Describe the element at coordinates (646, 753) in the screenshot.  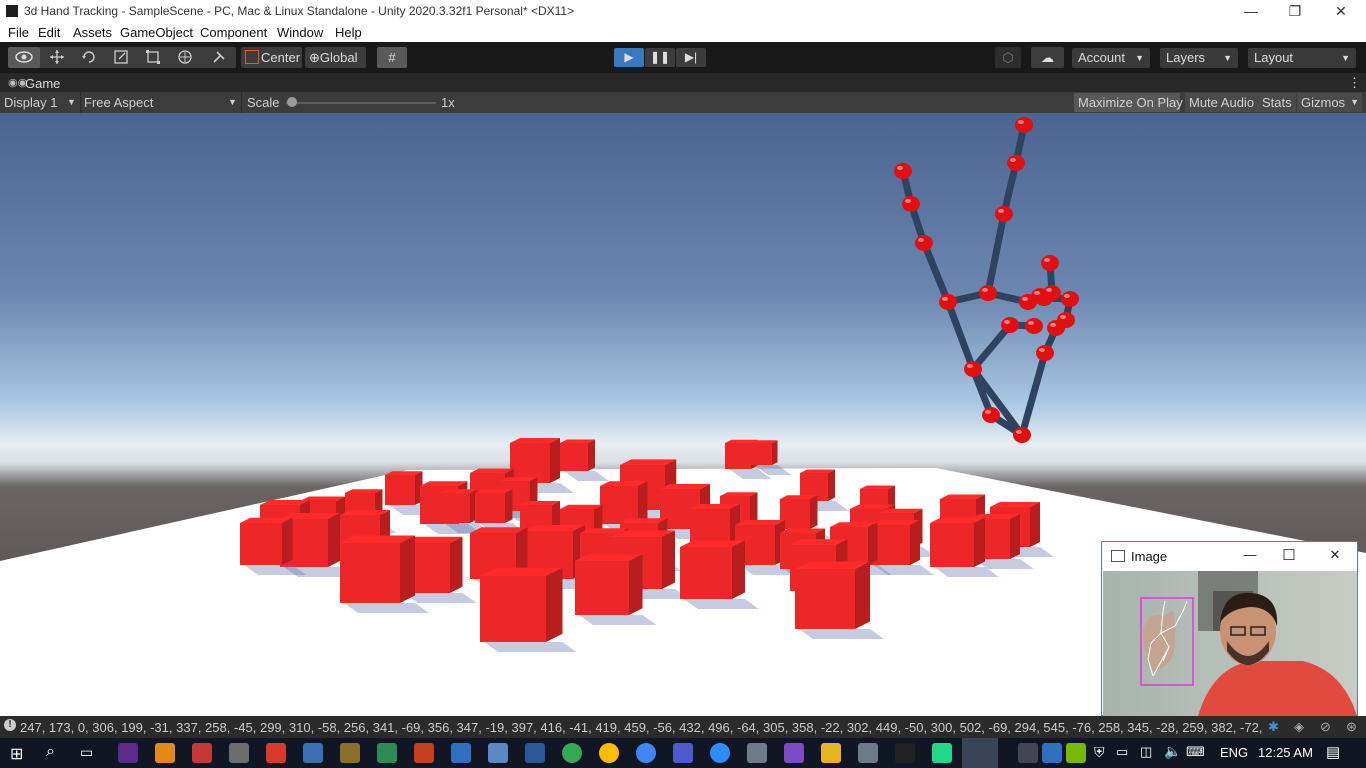
I see `maps-icon` at that location.